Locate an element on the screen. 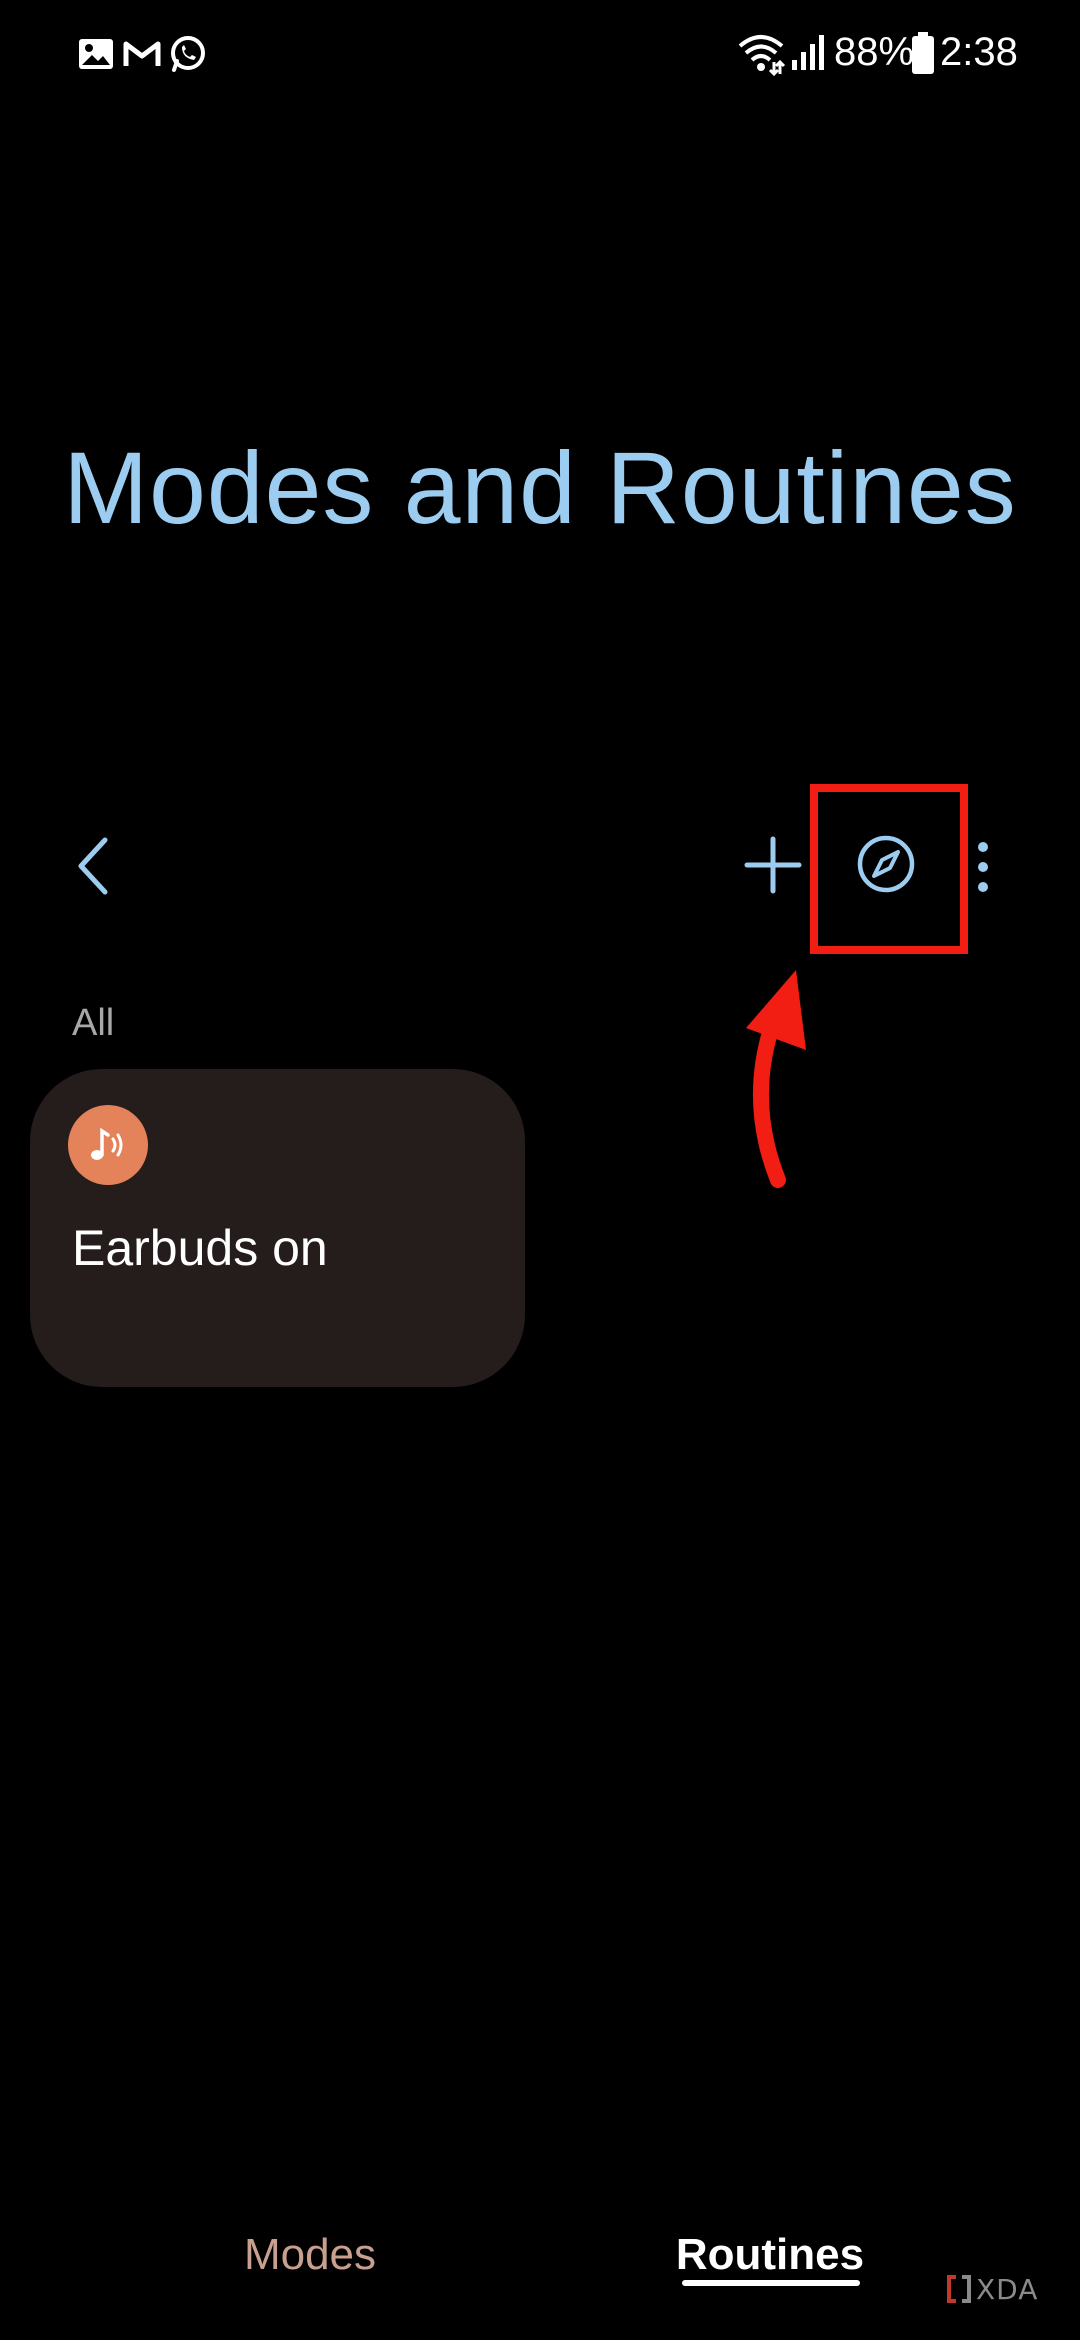 The width and height of the screenshot is (1080, 2340). routine-icon is located at coordinates (108, 1145).